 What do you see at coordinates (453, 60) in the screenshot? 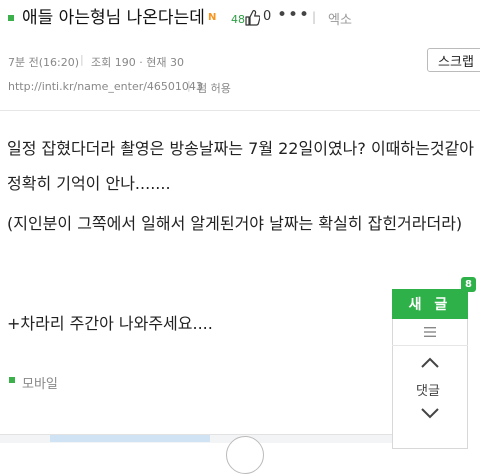
I see `scrap-button: 스크랩` at bounding box center [453, 60].